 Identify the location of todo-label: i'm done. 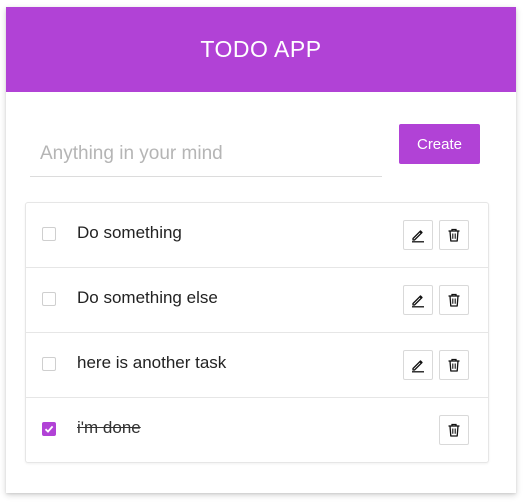
(109, 427).